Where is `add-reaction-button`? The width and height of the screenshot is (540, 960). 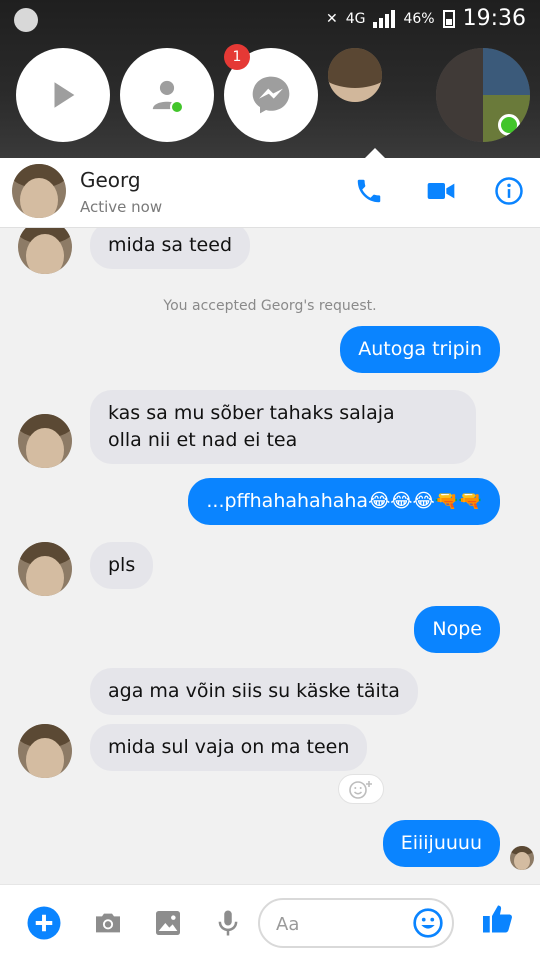 add-reaction-button is located at coordinates (361, 789).